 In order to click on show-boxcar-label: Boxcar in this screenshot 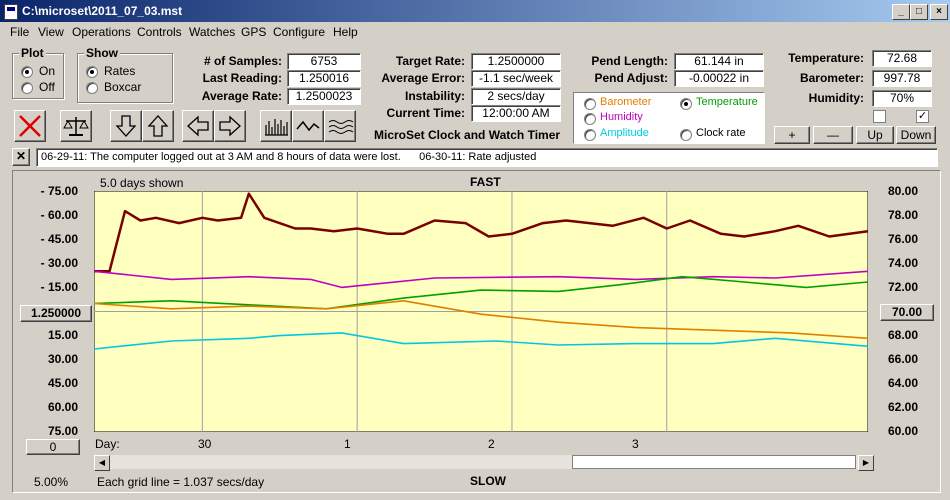, I will do `click(123, 87)`.